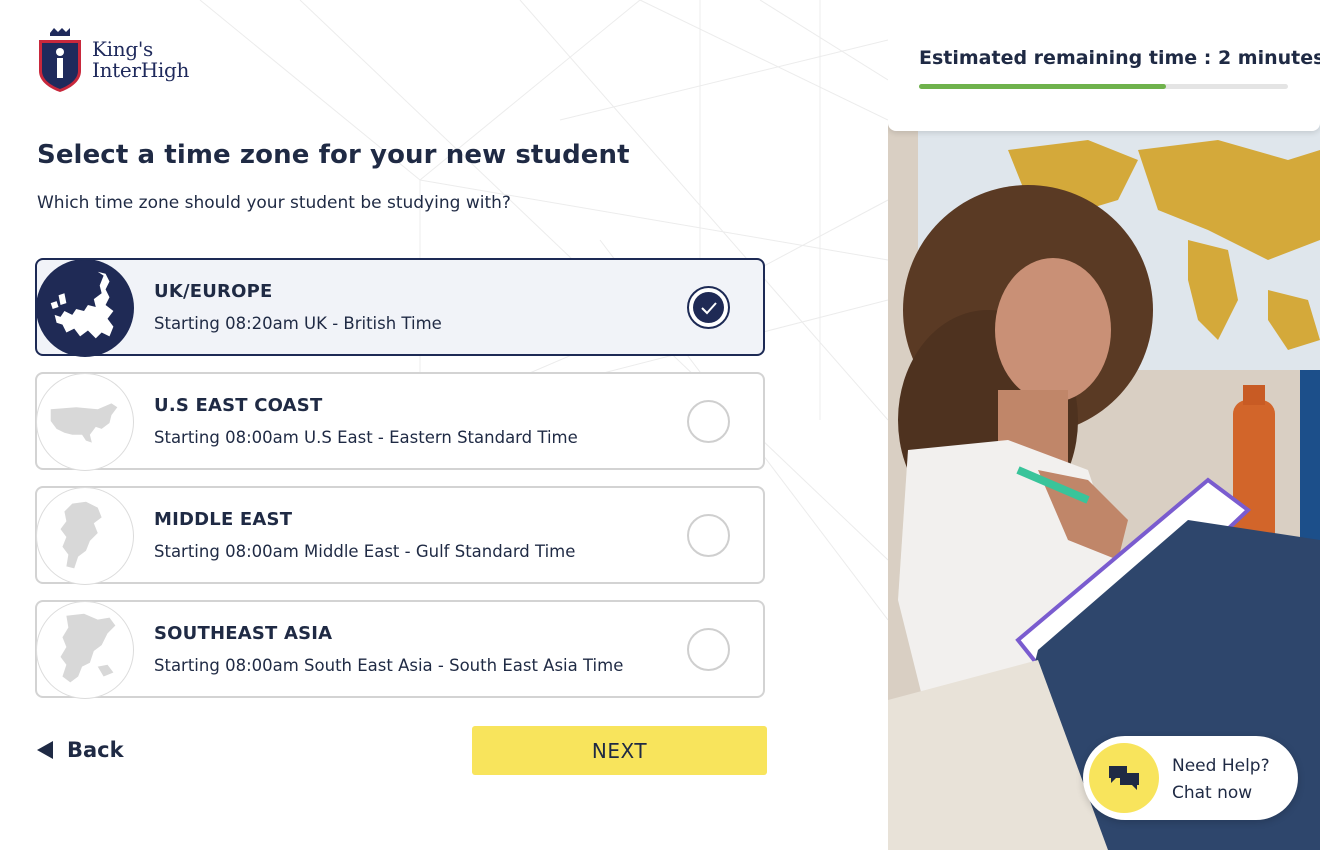  Describe the element at coordinates (223, 519) in the screenshot. I see `option-title: MIDDLE EAST` at that location.